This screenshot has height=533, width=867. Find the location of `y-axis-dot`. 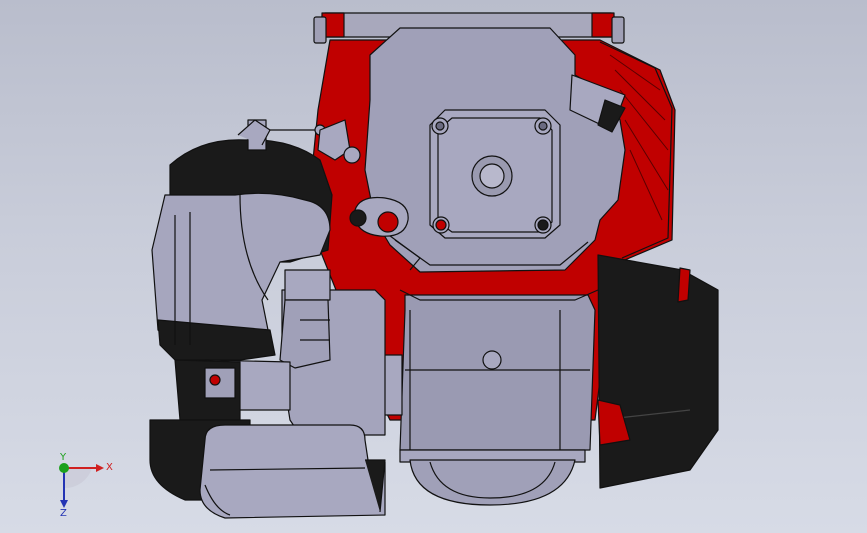

y-axis-dot is located at coordinates (64, 468).